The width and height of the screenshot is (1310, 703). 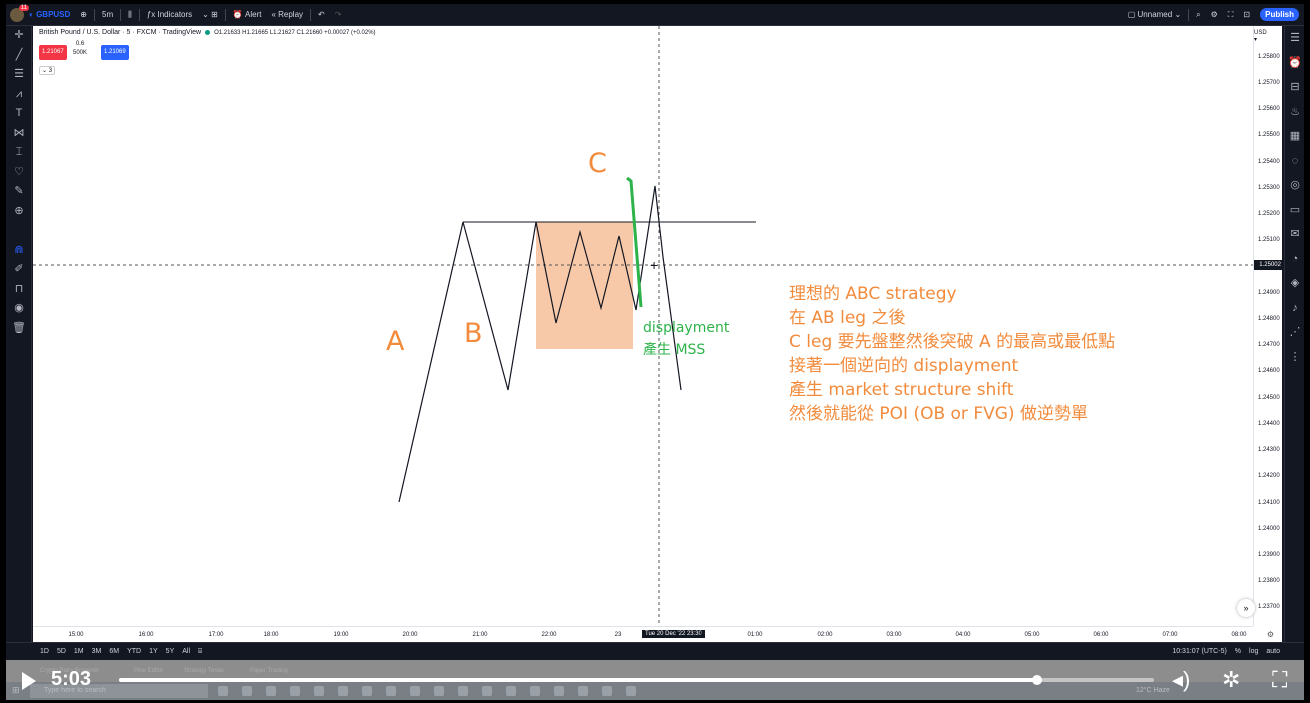 What do you see at coordinates (130, 15) in the screenshot?
I see `chart-type-button: ⫼` at bounding box center [130, 15].